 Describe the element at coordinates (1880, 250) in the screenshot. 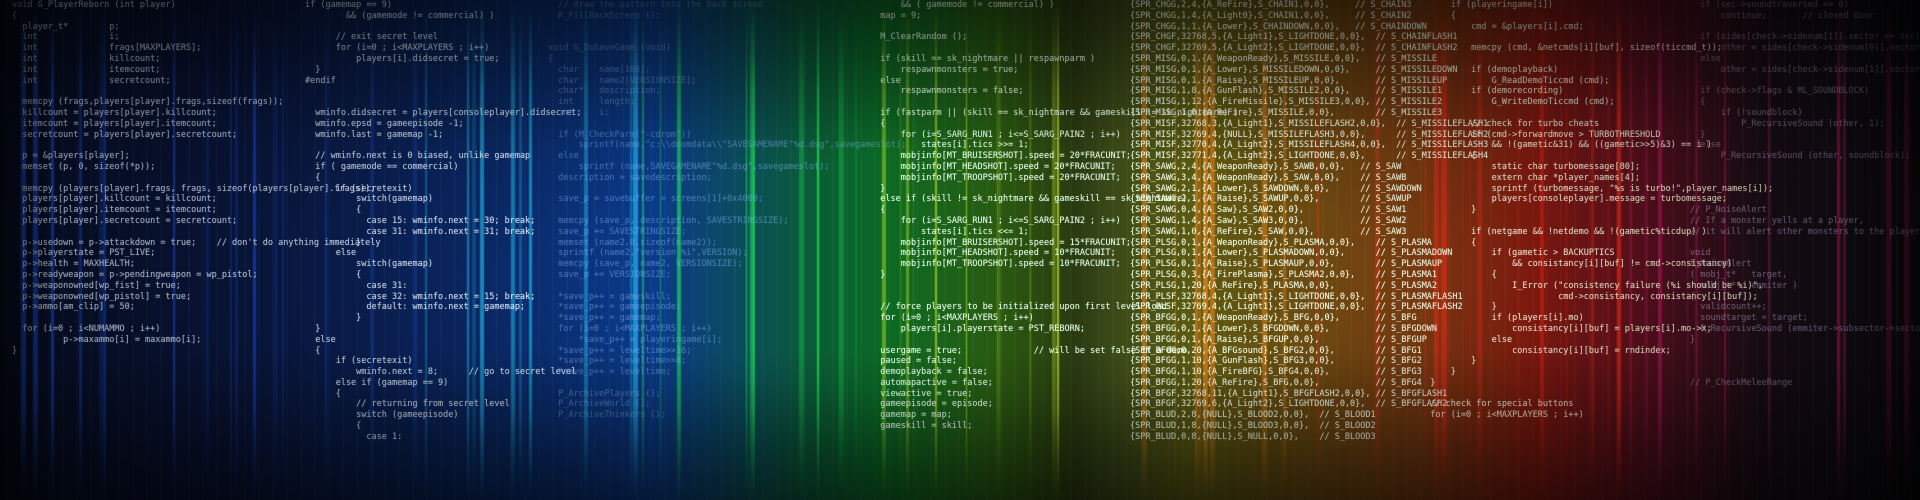

I see `right-fade` at that location.